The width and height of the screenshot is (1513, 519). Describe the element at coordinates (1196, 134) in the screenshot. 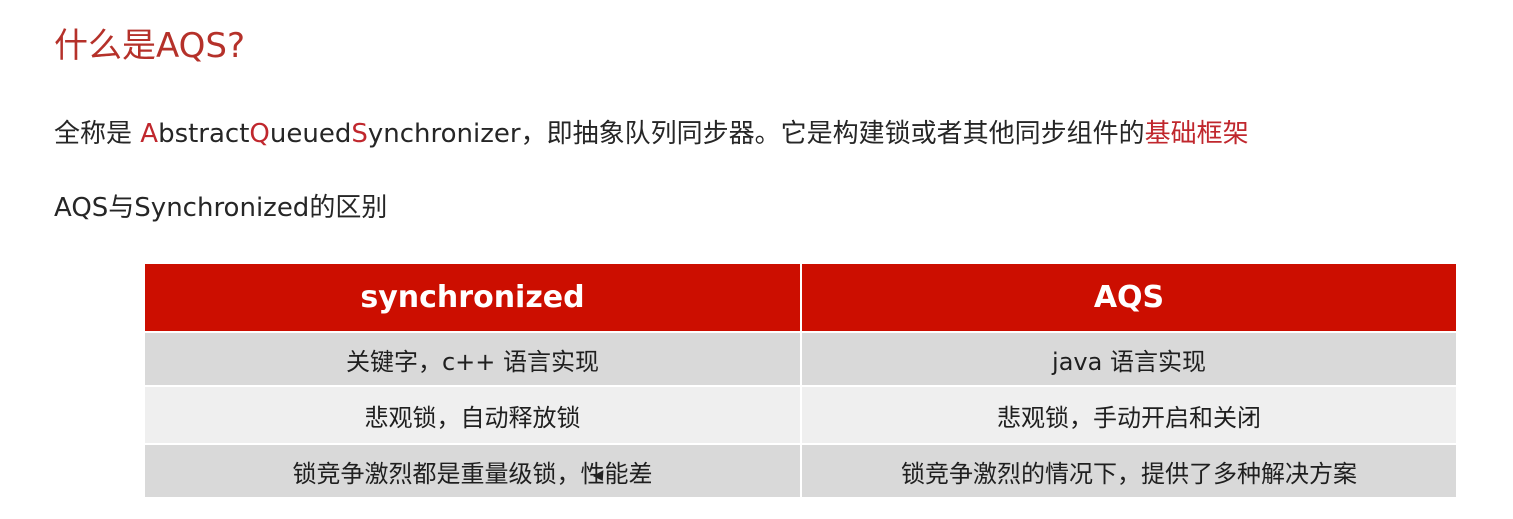

I see `intro-highlight: 基础框架` at that location.